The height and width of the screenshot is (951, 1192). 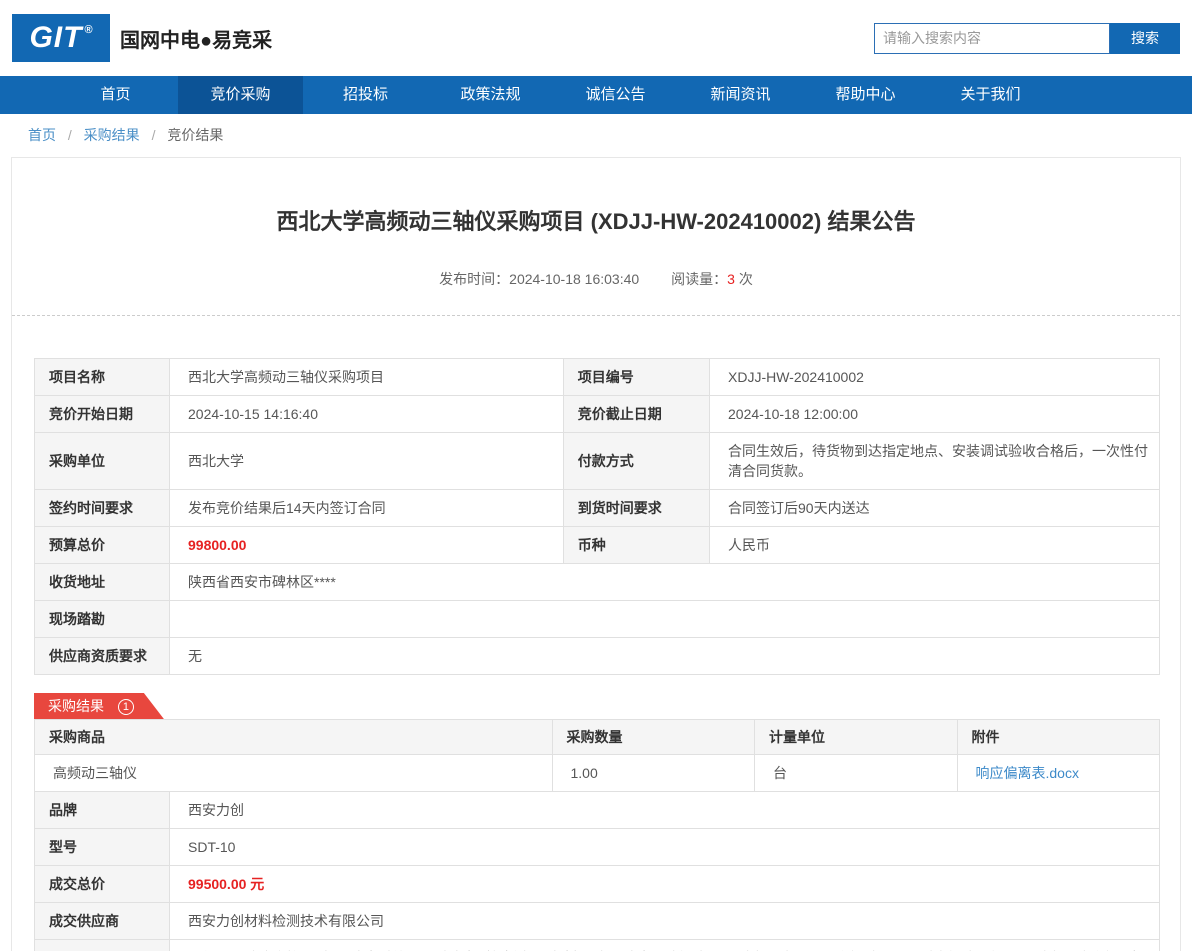 What do you see at coordinates (731, 279) in the screenshot?
I see `views-count: 3` at bounding box center [731, 279].